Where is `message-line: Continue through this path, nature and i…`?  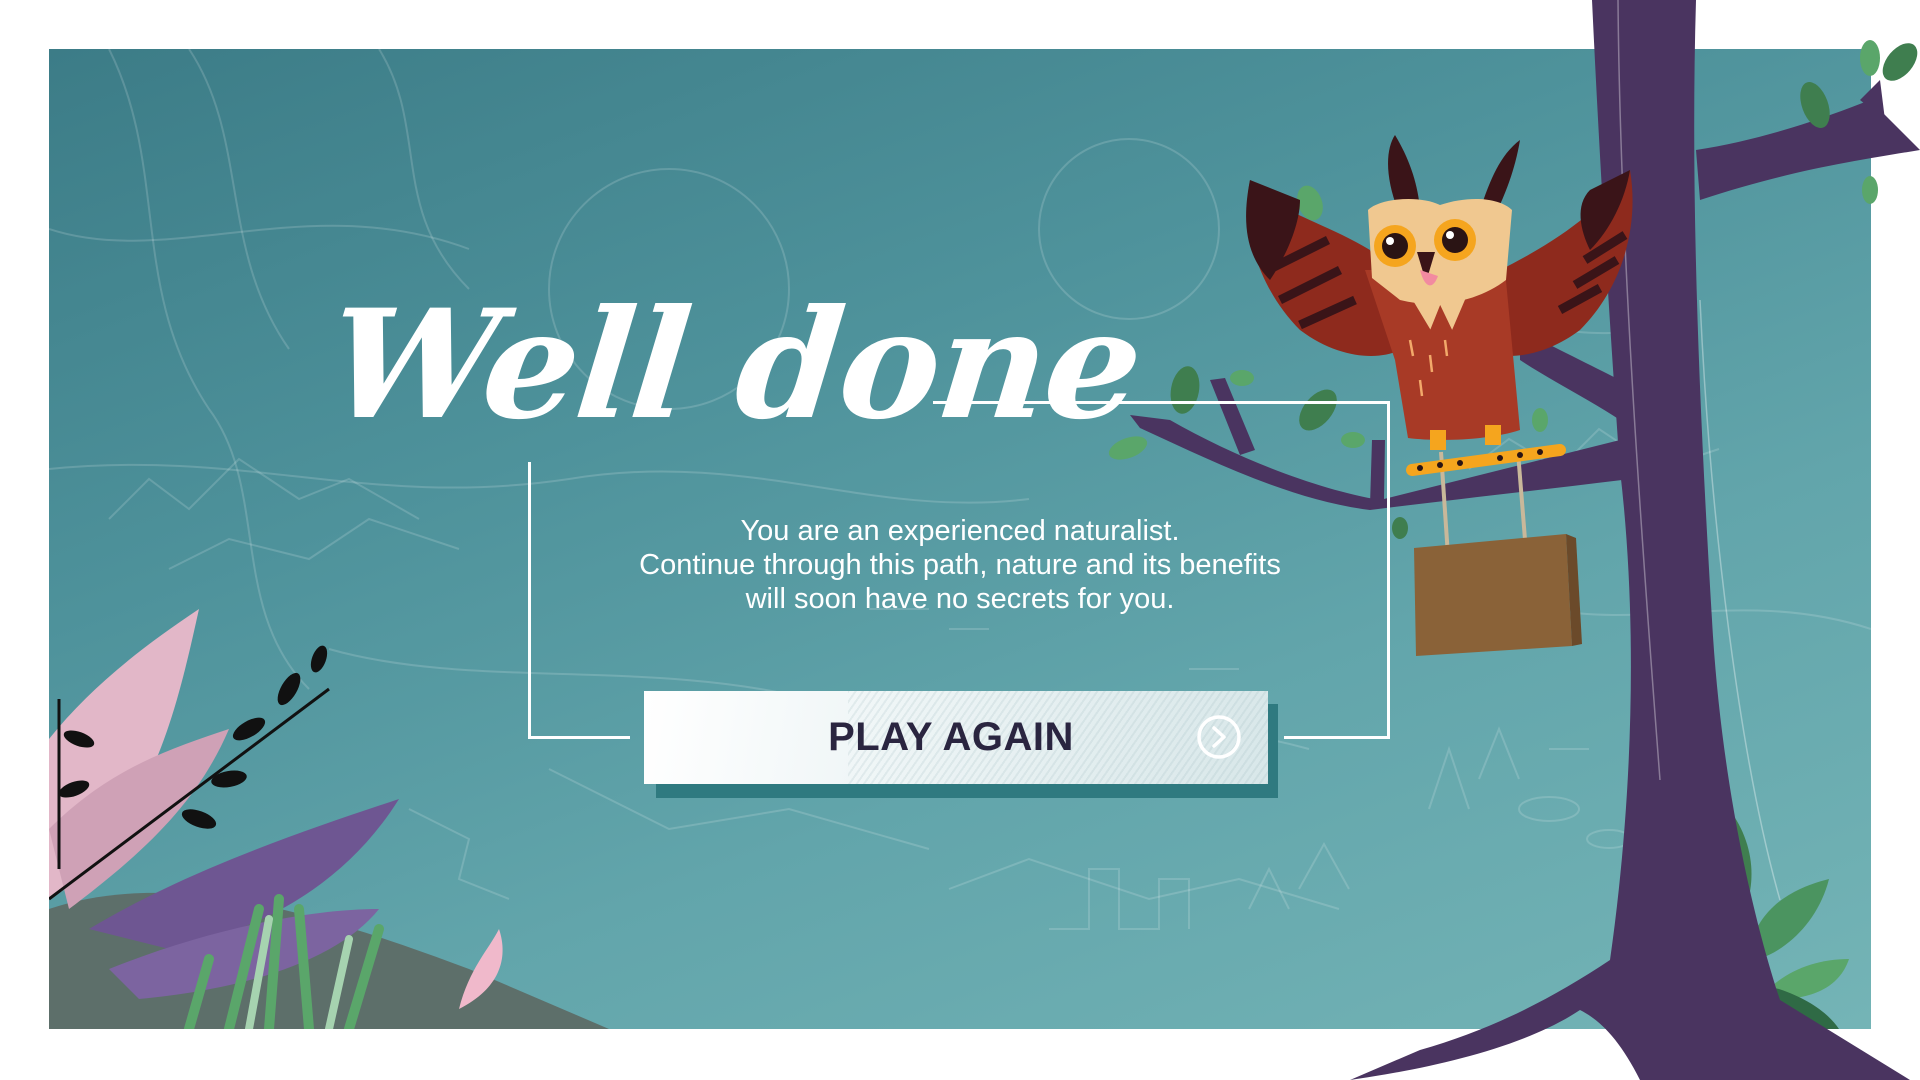 message-line: Continue through this path, nature and i… is located at coordinates (960, 565).